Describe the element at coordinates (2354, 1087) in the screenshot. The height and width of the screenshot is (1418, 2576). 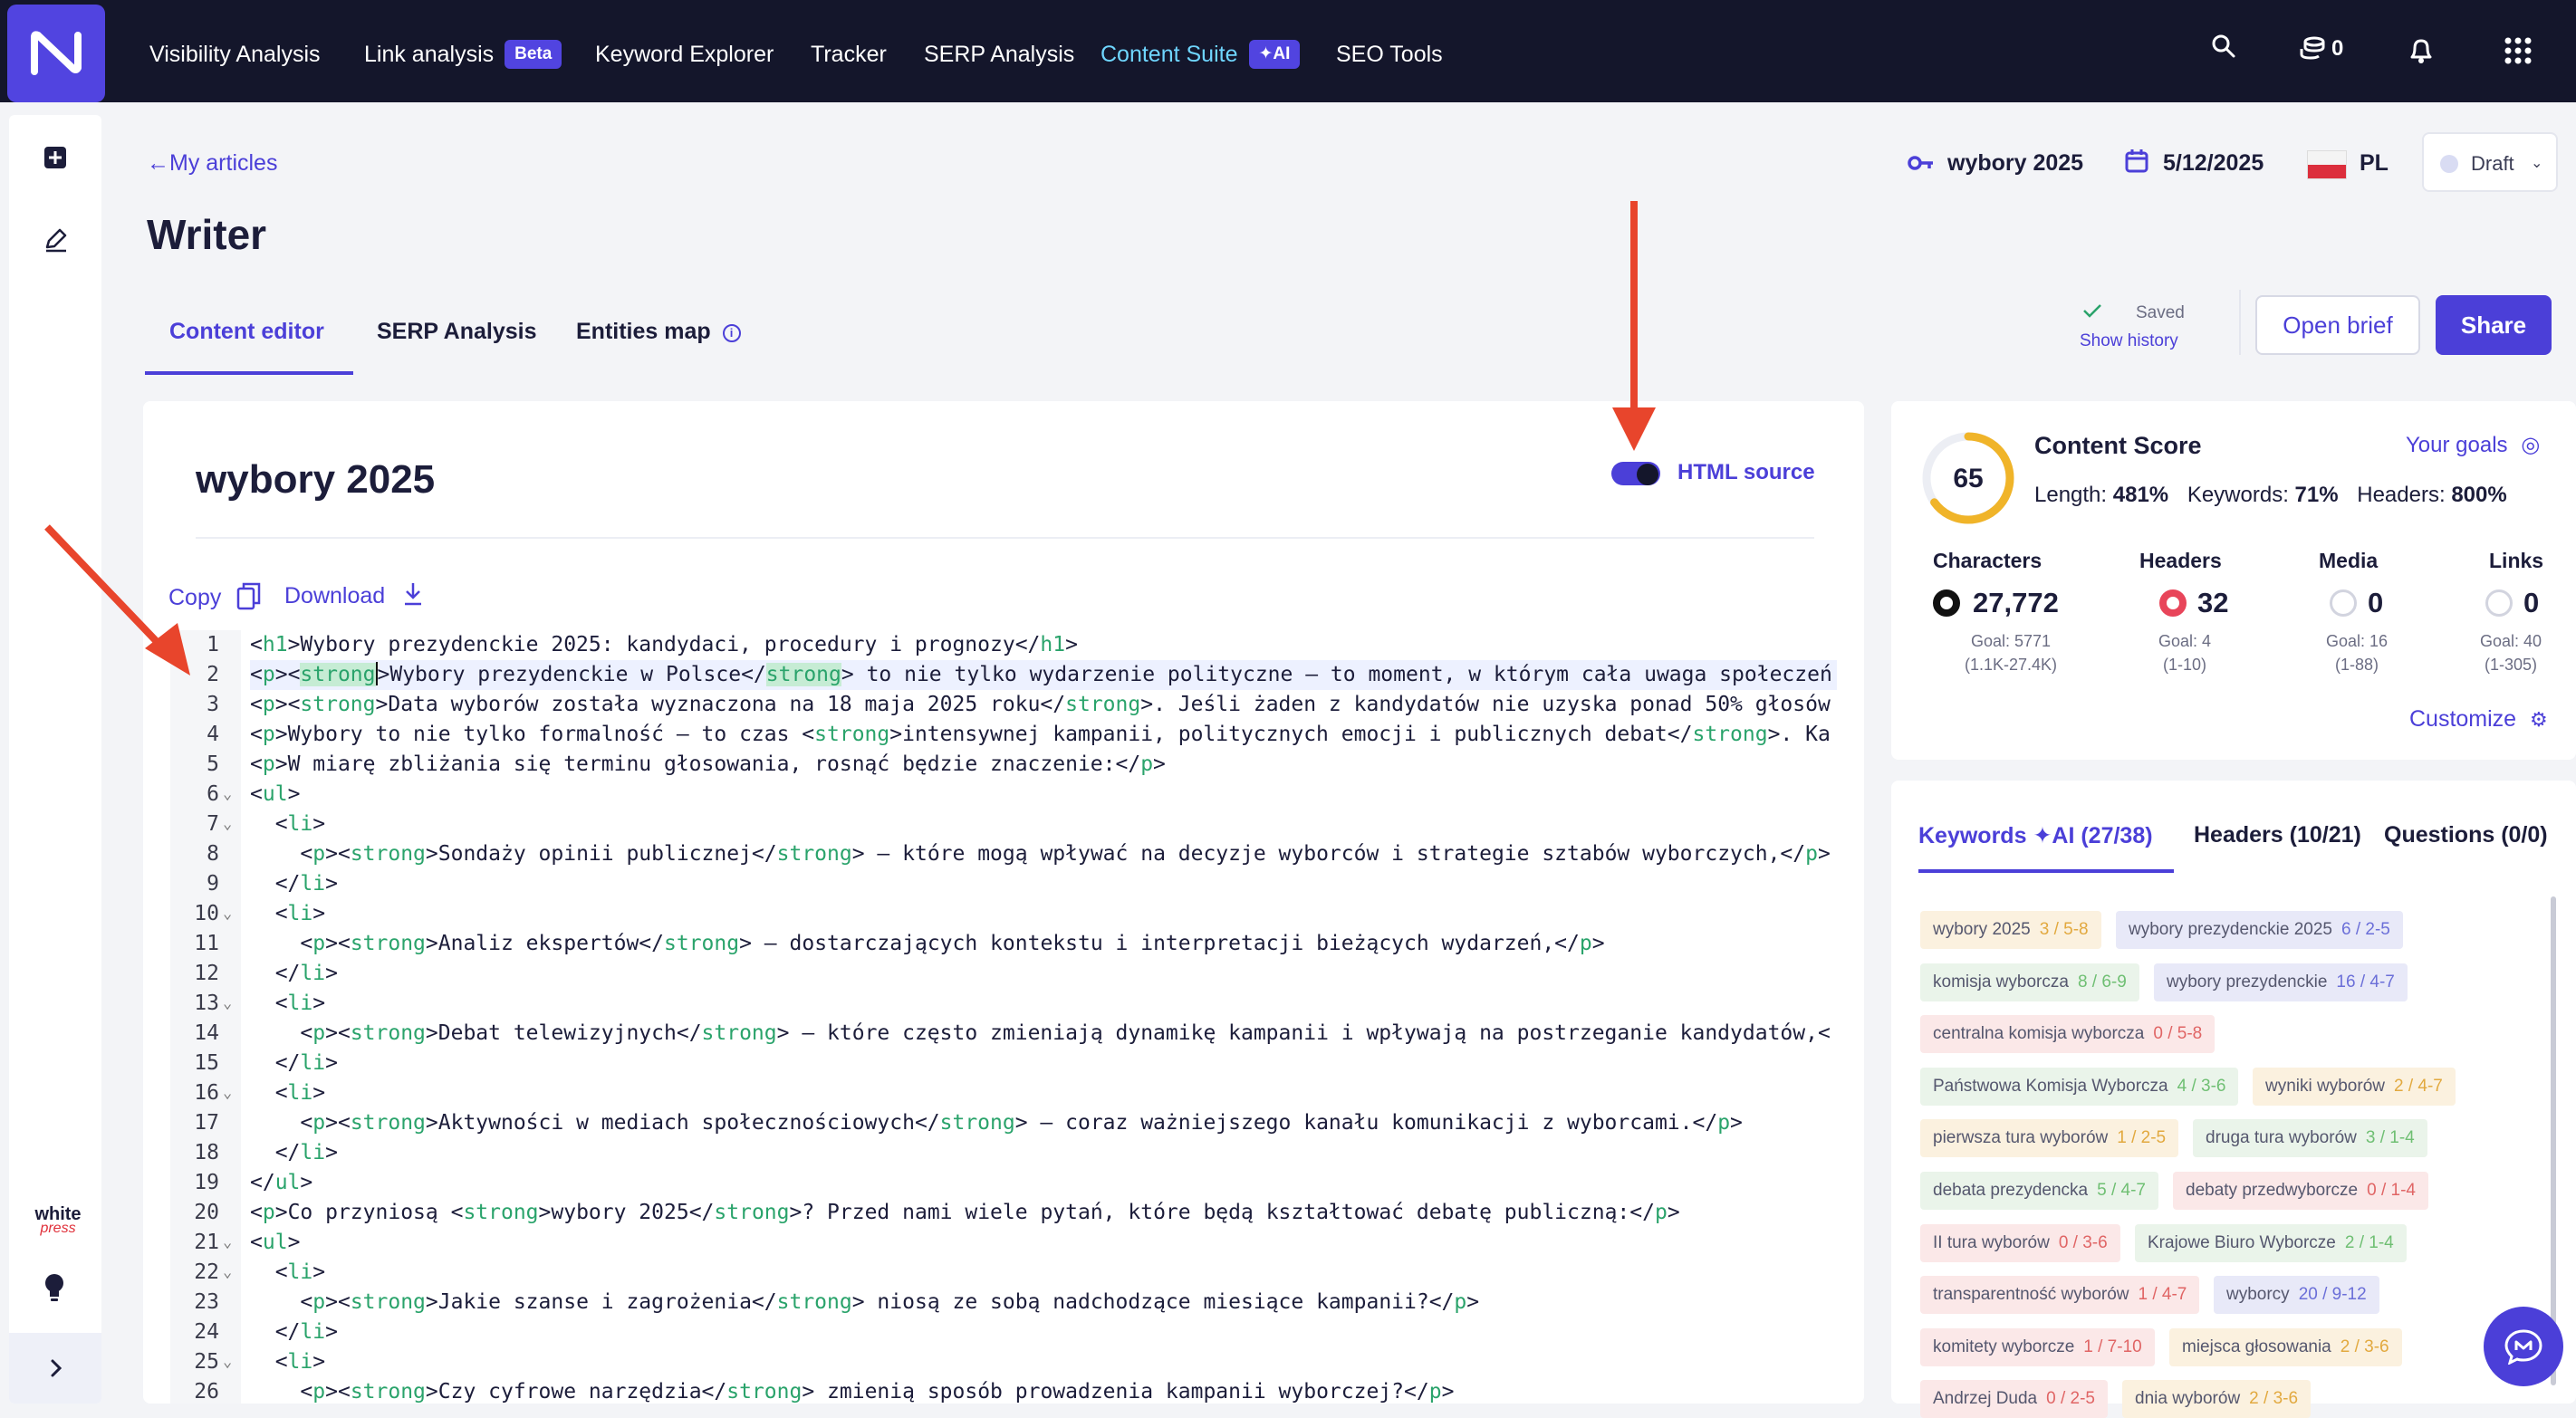
I see `keyword-chip: wyniki wyborów 2 / 4-7` at that location.